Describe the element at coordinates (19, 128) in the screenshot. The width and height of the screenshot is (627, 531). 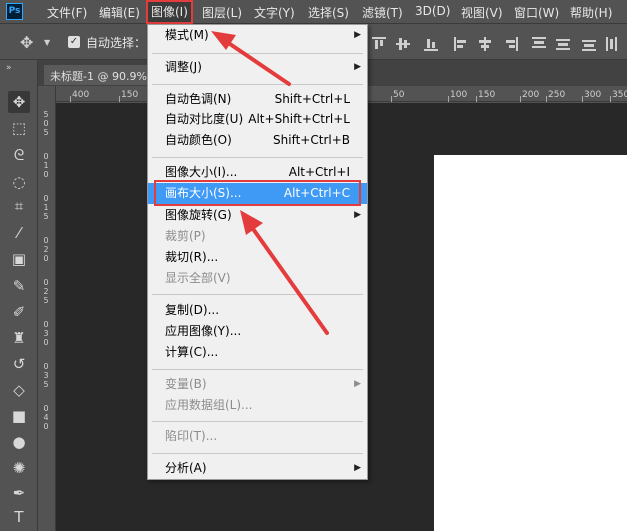
I see `marquee-tool: ⬚` at that location.